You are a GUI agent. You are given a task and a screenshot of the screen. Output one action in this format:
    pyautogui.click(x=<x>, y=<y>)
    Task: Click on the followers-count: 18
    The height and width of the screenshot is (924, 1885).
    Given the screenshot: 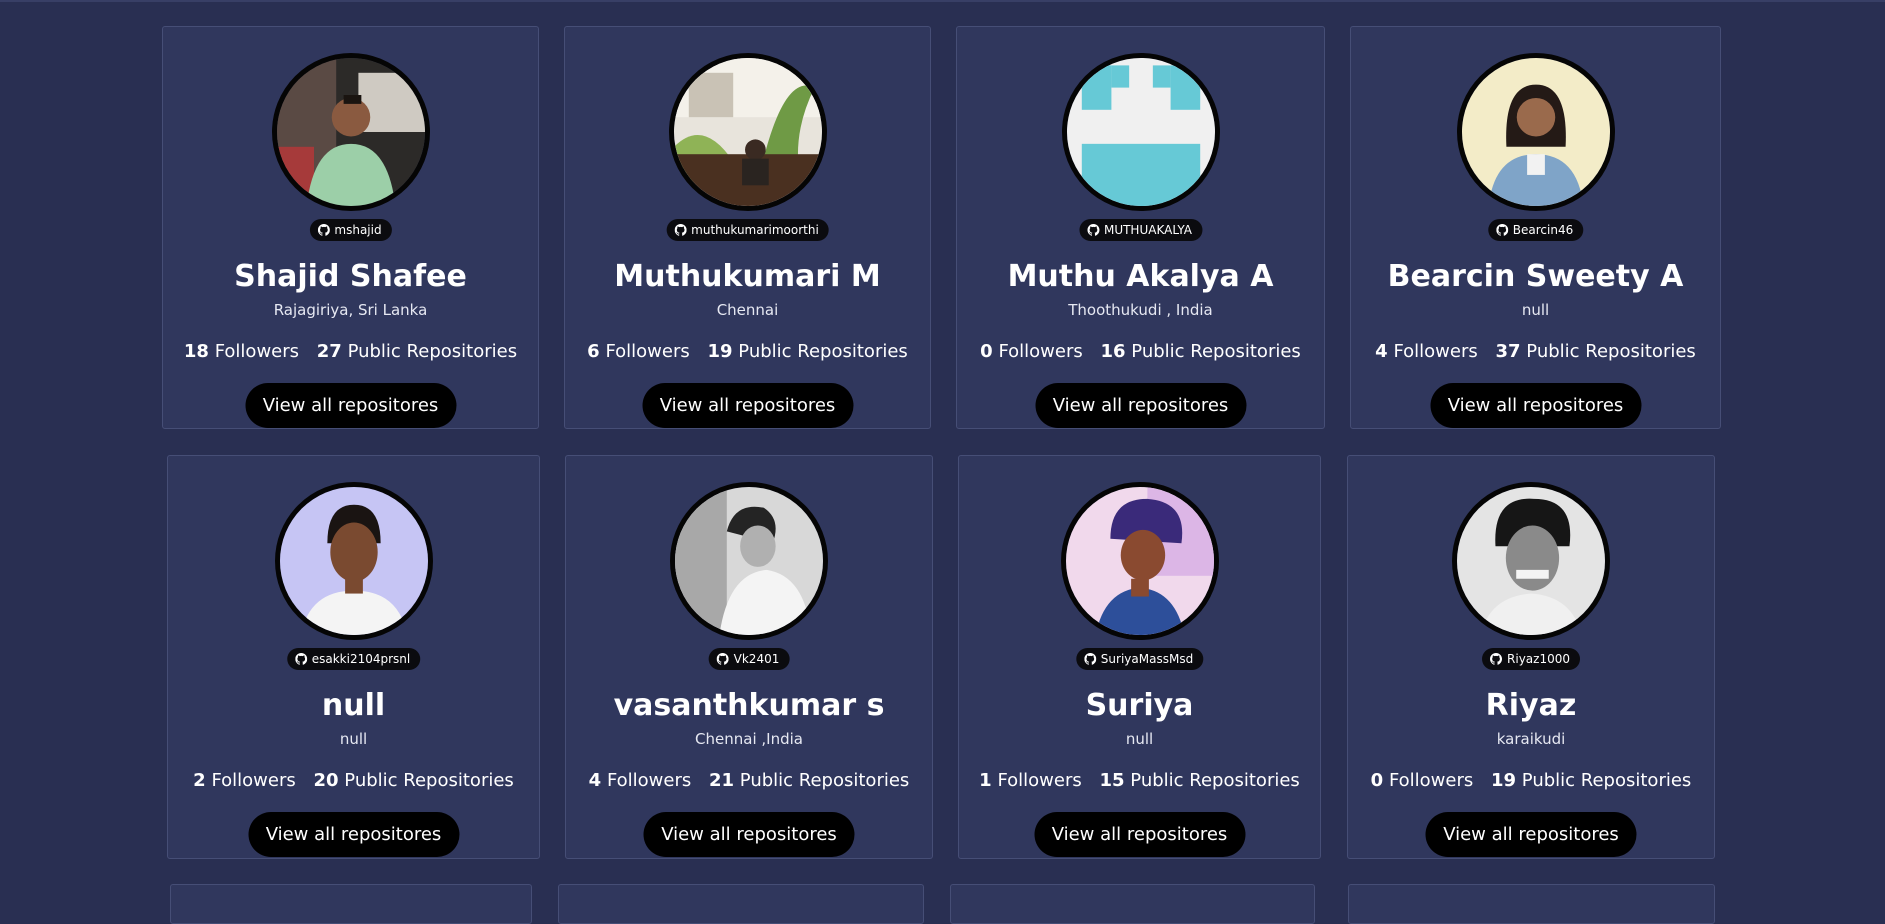 What is the action you would take?
    pyautogui.click(x=196, y=351)
    